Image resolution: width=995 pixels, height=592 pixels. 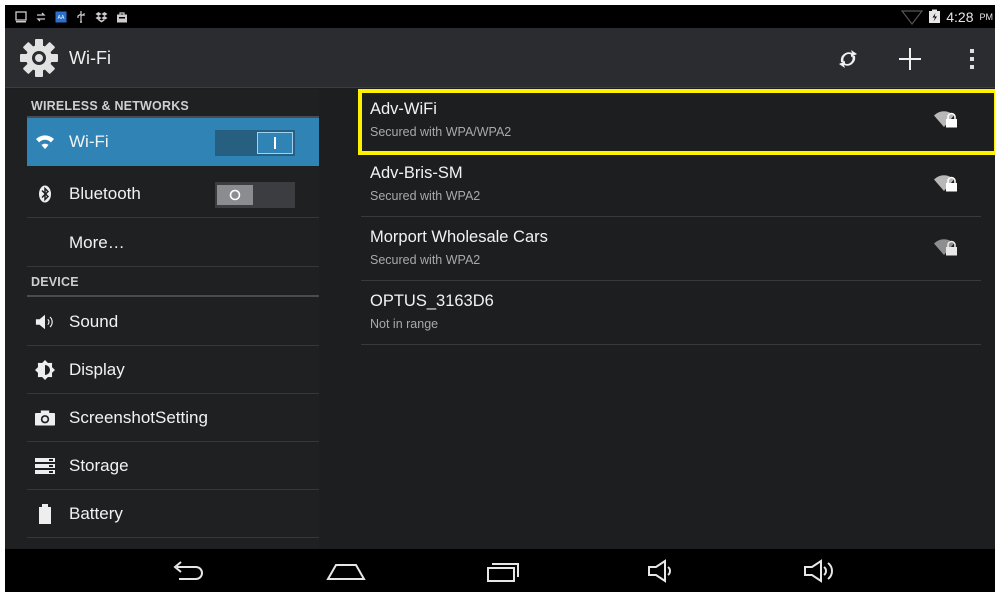 I want to click on back-icon, so click(x=188, y=570).